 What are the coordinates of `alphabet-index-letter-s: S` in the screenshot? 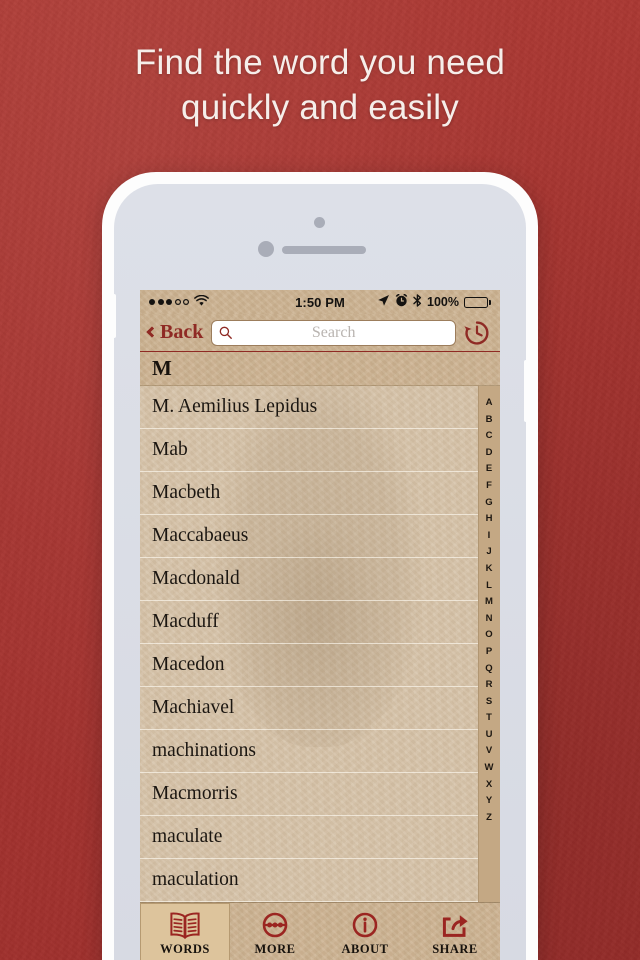 It's located at (489, 702).